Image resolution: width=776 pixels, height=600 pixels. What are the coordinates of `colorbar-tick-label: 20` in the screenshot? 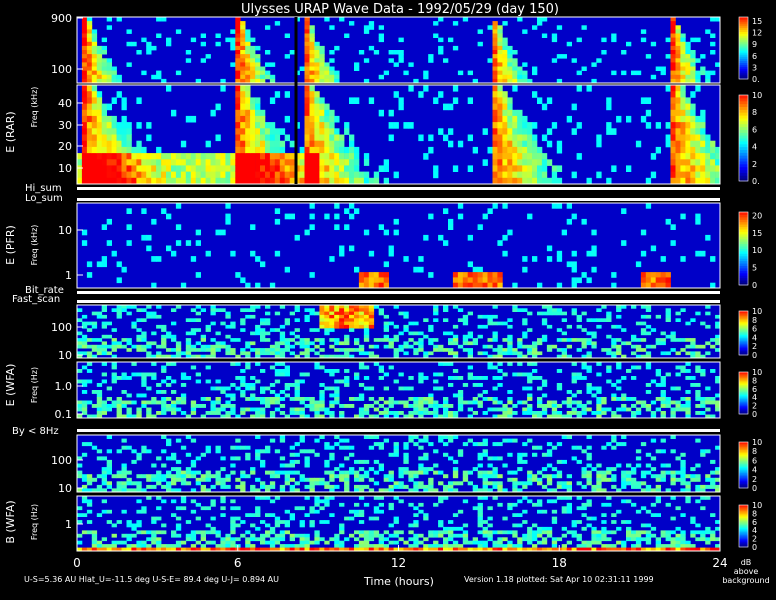 It's located at (757, 216).